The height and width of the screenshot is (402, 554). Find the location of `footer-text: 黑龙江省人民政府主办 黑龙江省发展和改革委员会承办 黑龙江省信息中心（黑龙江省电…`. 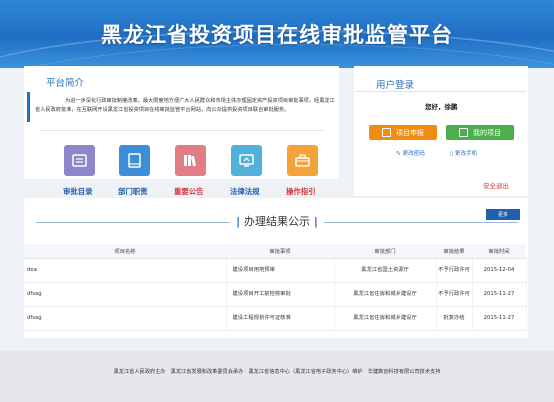

footer-text: 黑龙江省人民政府主办 黑龙江省发展和改革委员会承办 黑龙江省信息中心（黑龙江省电… is located at coordinates (277, 372).